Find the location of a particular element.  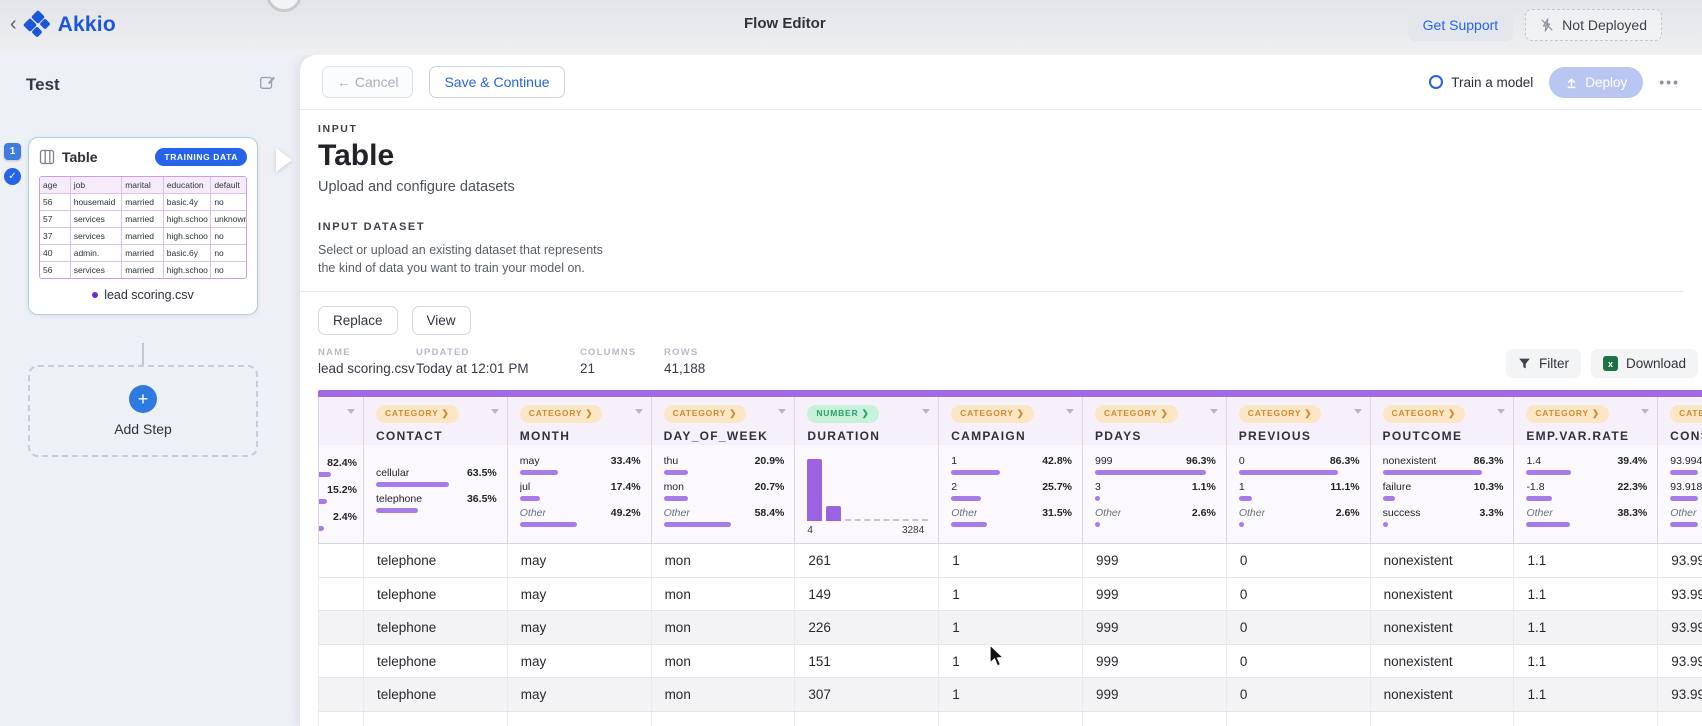

column-header-pdays: CATEGORY ❯ PDAYS is located at coordinates (1154, 421).